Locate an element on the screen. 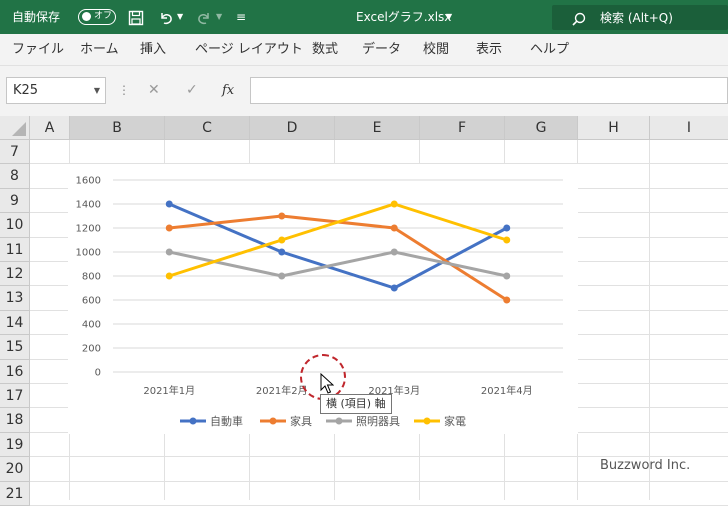  tab-formulas: 数式 is located at coordinates (325, 50).